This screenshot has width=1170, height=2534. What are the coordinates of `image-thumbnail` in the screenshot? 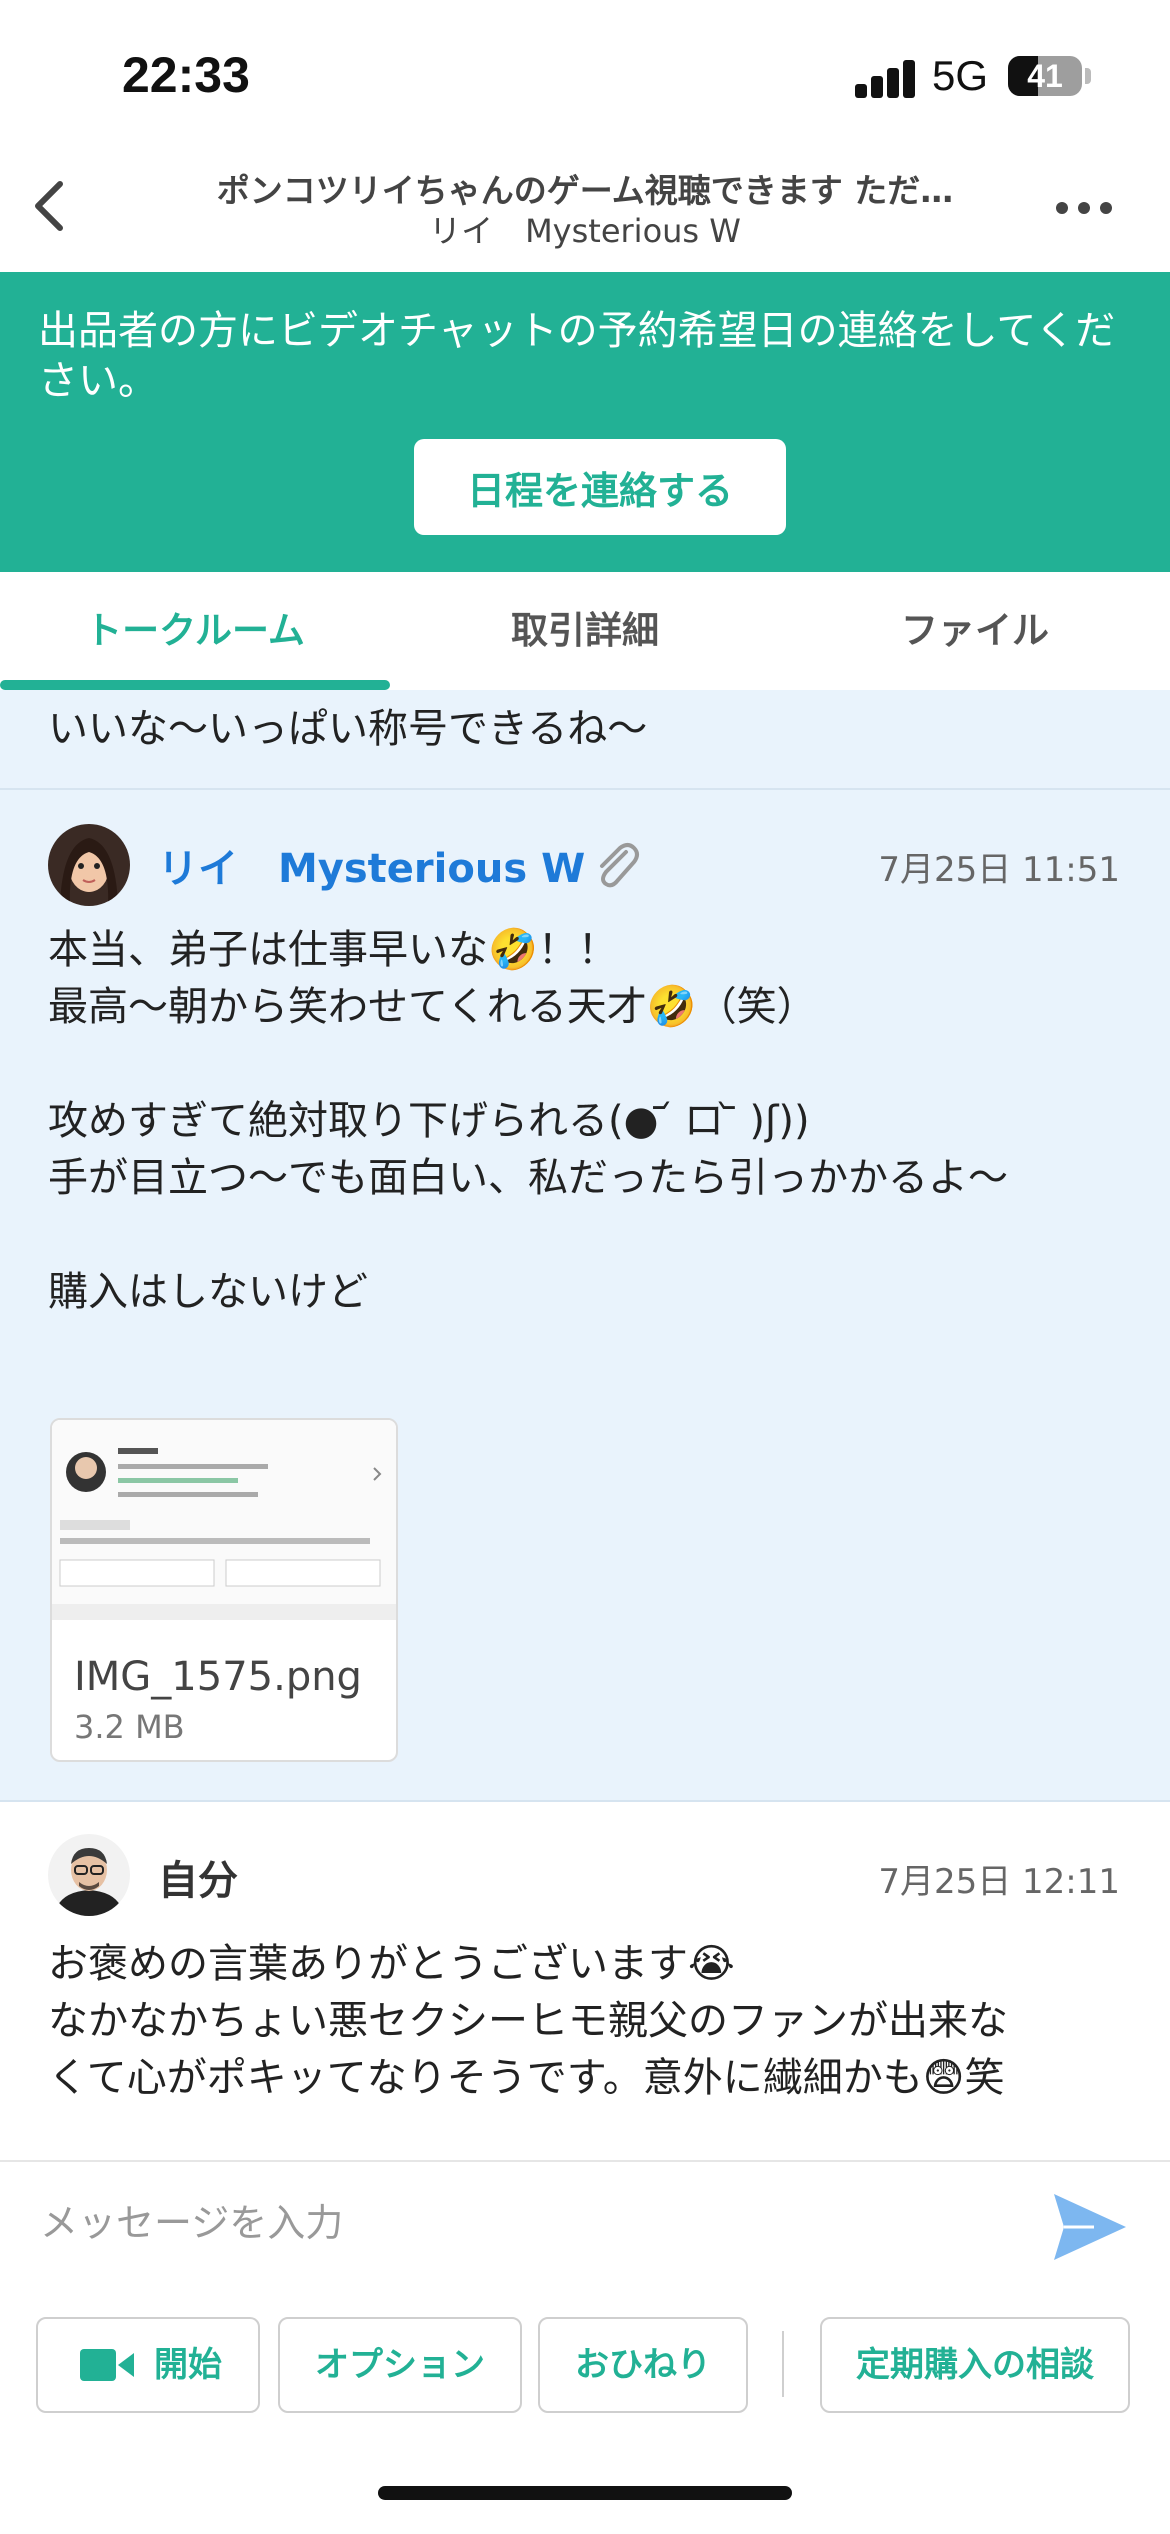 It's located at (224, 1520).